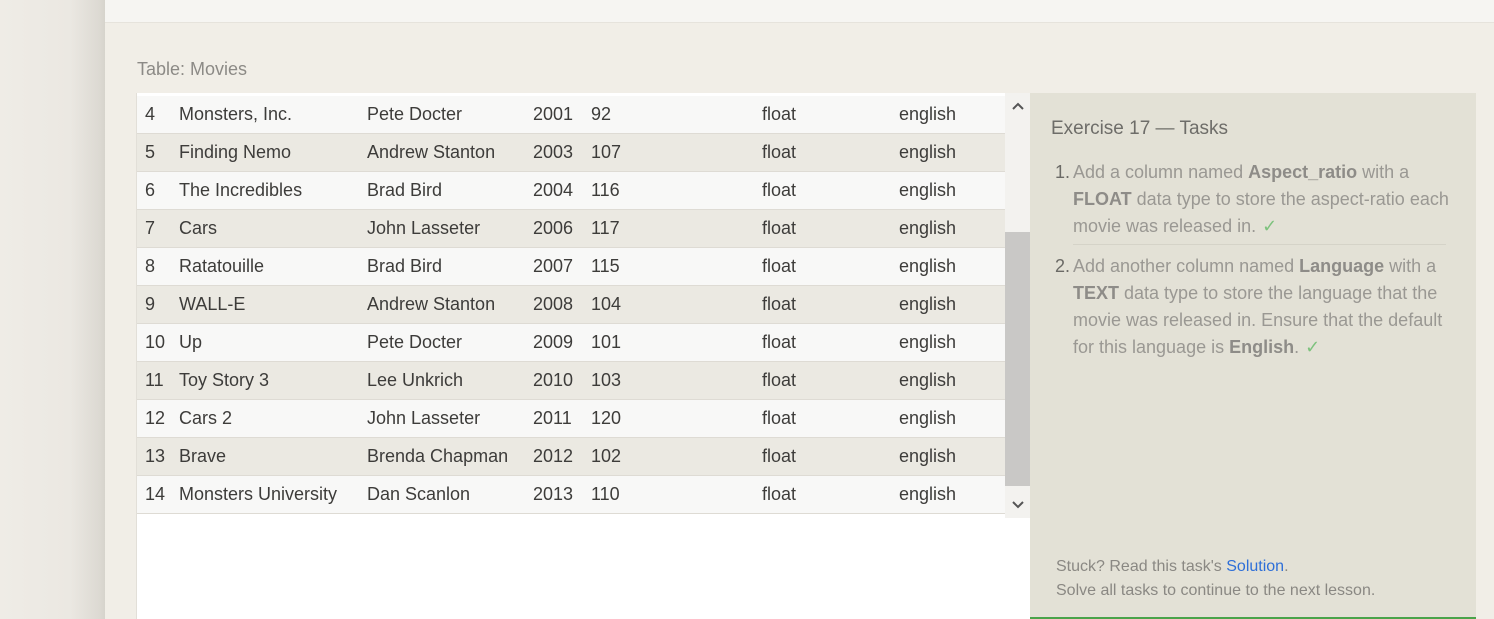 The width and height of the screenshot is (1494, 619). Describe the element at coordinates (1270, 226) in the screenshot. I see `check-icon: ✓` at that location.